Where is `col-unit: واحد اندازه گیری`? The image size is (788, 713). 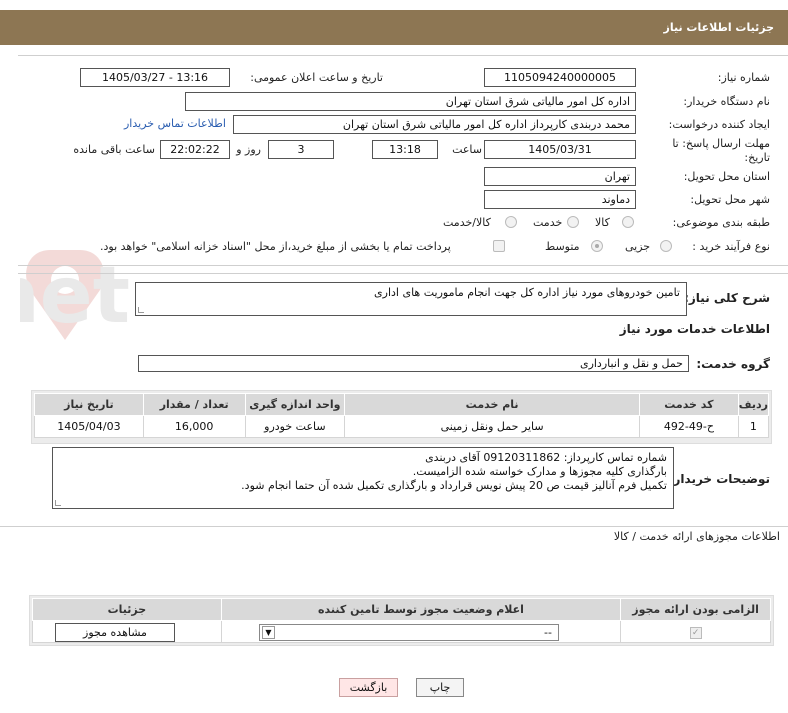
col-unit: واحد اندازه گیری is located at coordinates (295, 404).